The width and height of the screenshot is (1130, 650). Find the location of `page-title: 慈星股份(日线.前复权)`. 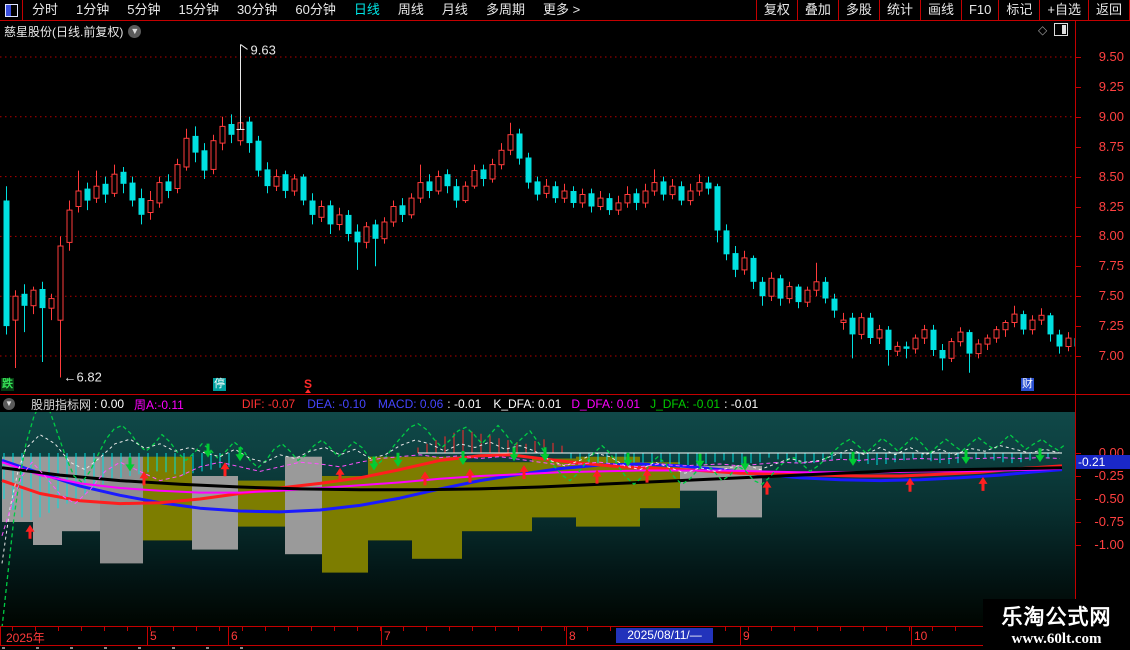

page-title: 慈星股份(日线.前复权) is located at coordinates (64, 31).